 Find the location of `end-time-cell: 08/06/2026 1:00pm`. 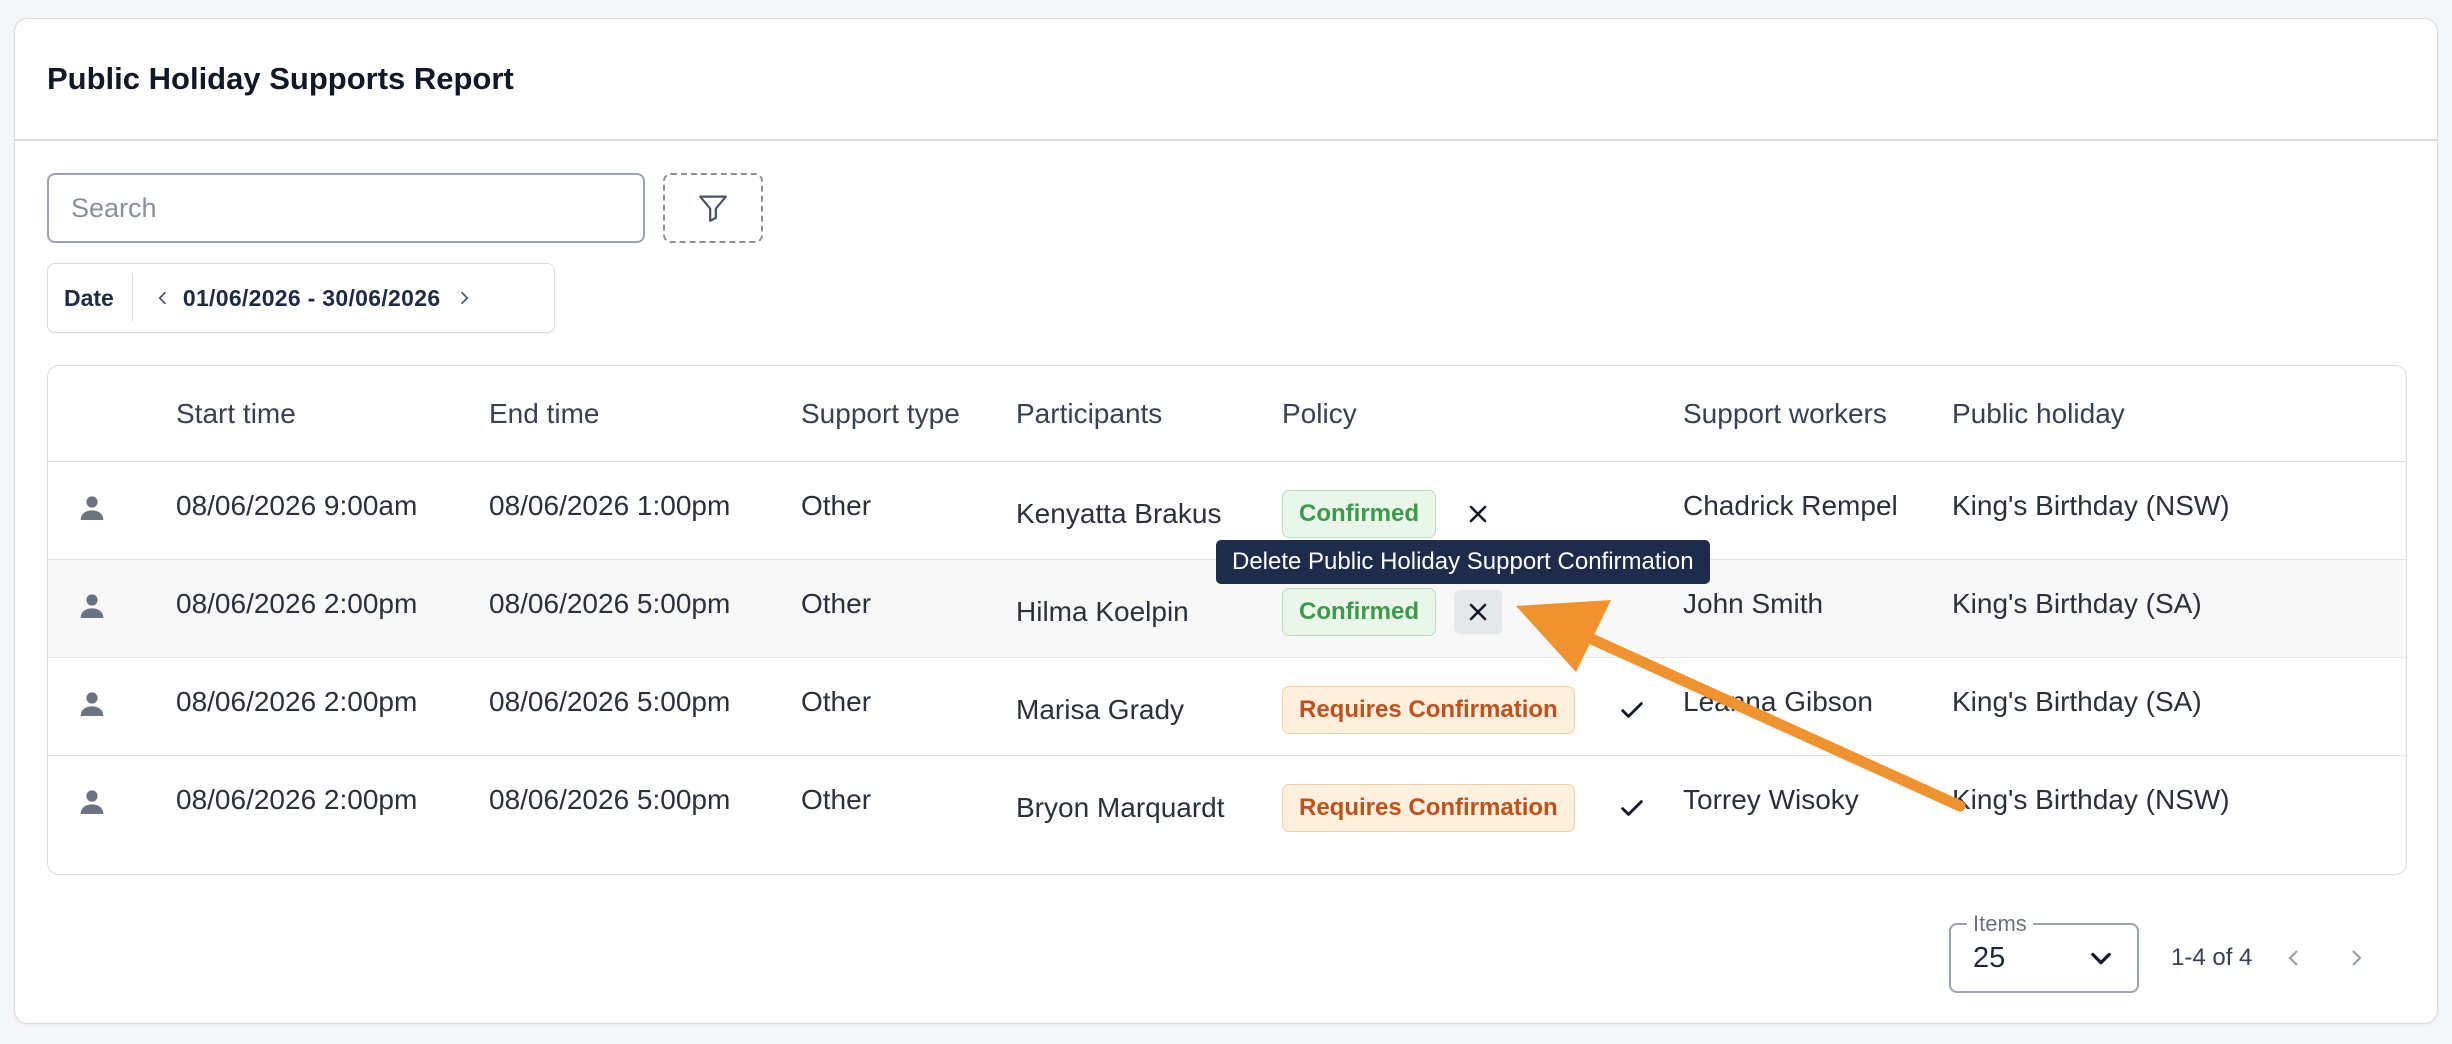

end-time-cell: 08/06/2026 1:00pm is located at coordinates (610, 505).